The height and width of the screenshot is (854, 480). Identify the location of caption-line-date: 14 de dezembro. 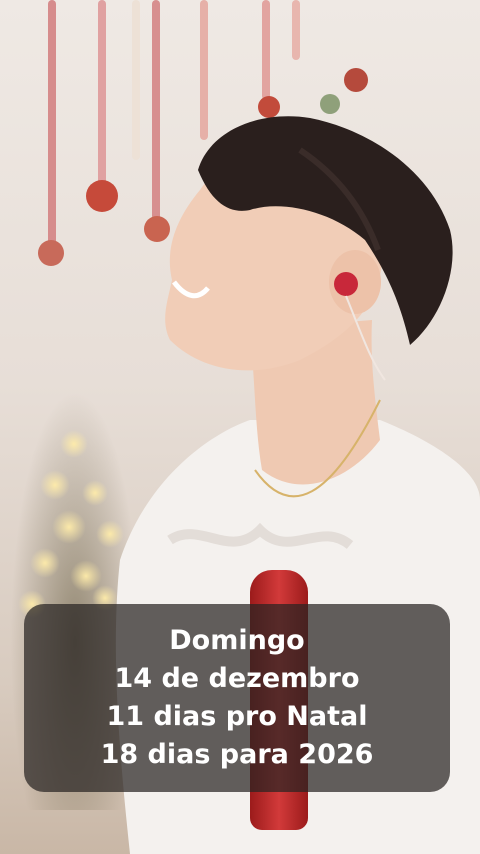
(237, 678).